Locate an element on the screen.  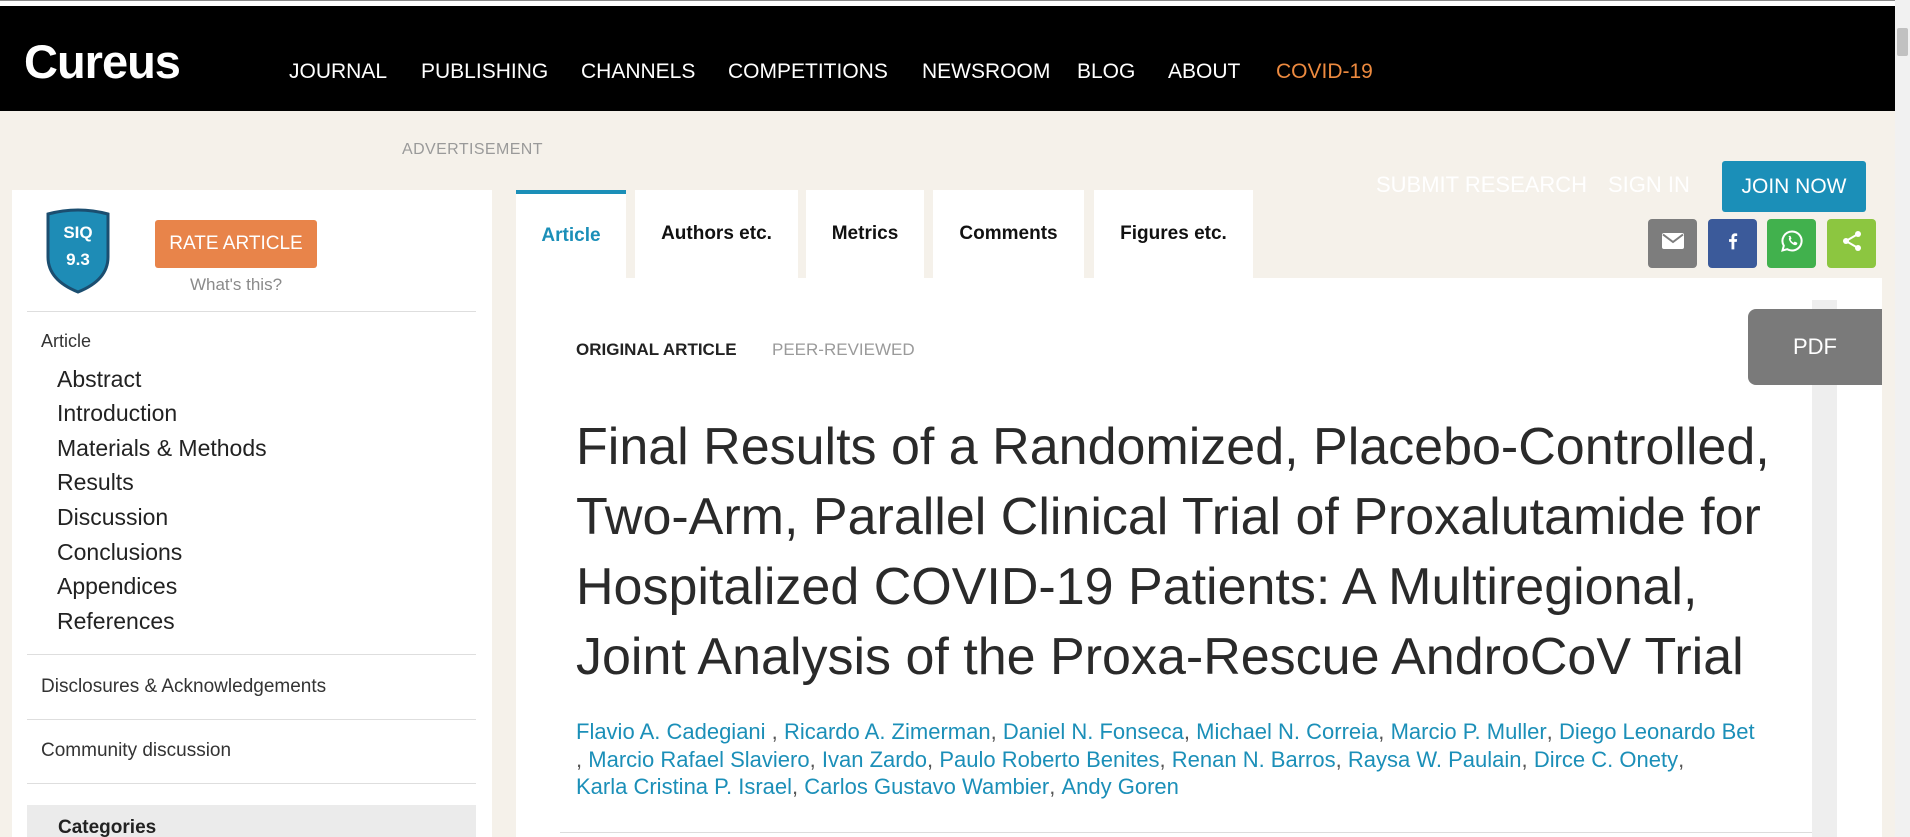
author-link: Karla Cristina P. Israel is located at coordinates (684, 787).